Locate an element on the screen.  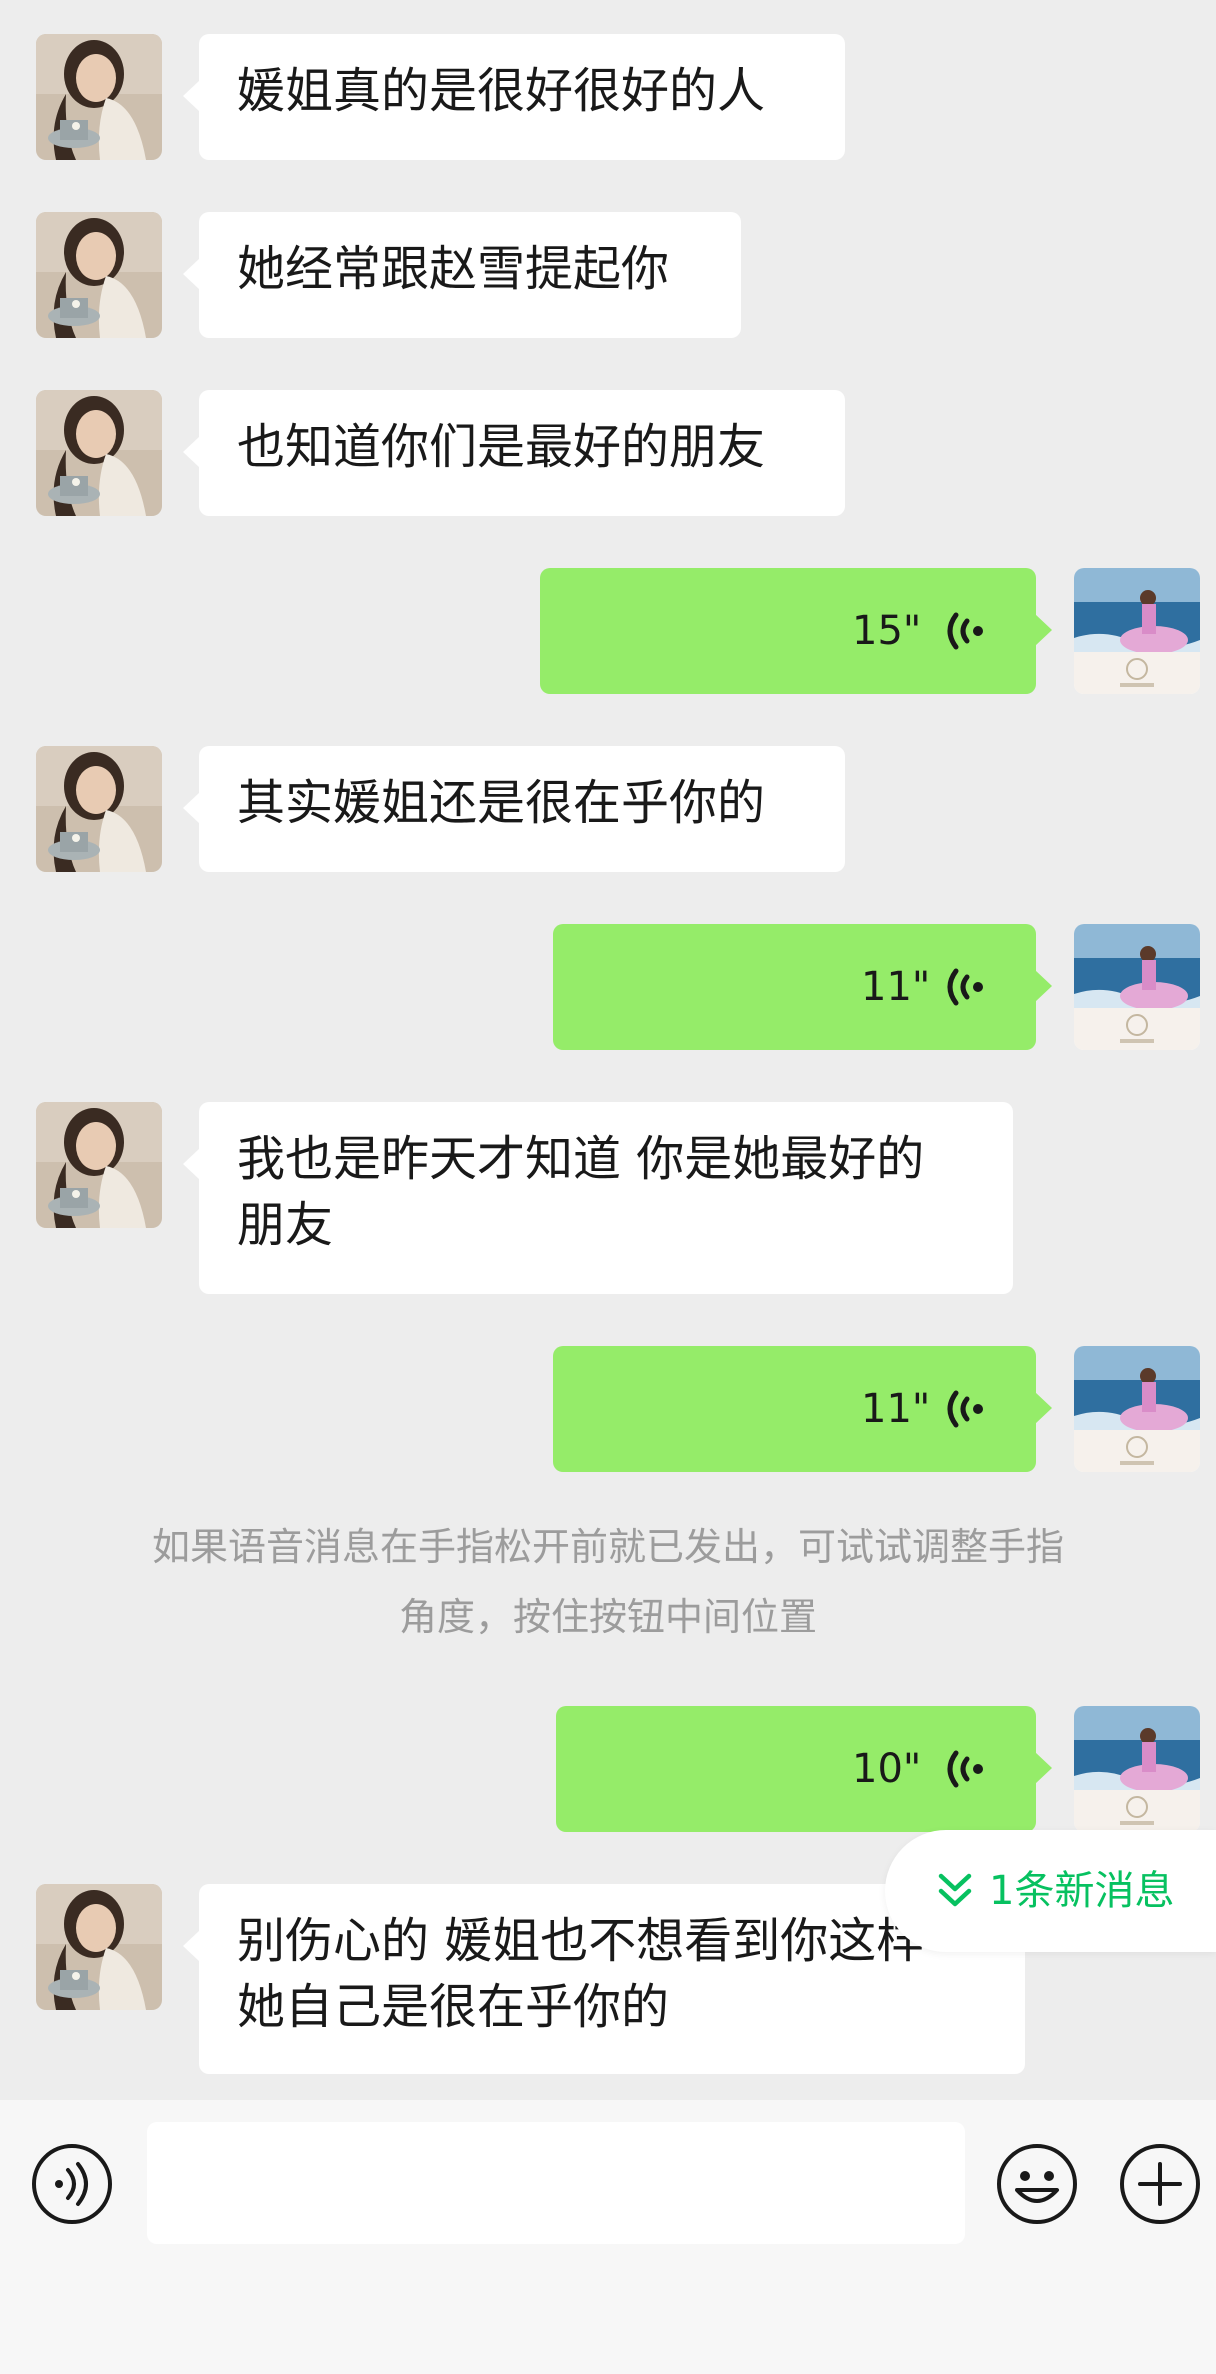
incoming-message-bubble: 媛姐真的是很好很好的人 is located at coordinates (514, 97).